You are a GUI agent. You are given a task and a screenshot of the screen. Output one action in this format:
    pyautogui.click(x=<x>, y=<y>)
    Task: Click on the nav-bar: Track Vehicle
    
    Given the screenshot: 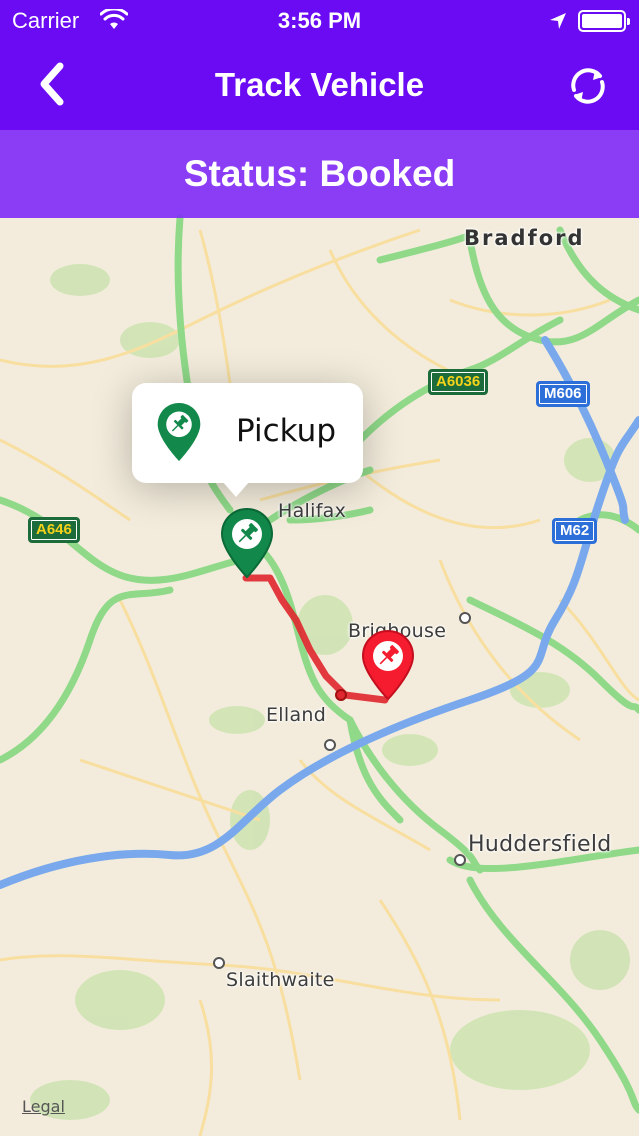 What is the action you would take?
    pyautogui.click(x=319, y=86)
    